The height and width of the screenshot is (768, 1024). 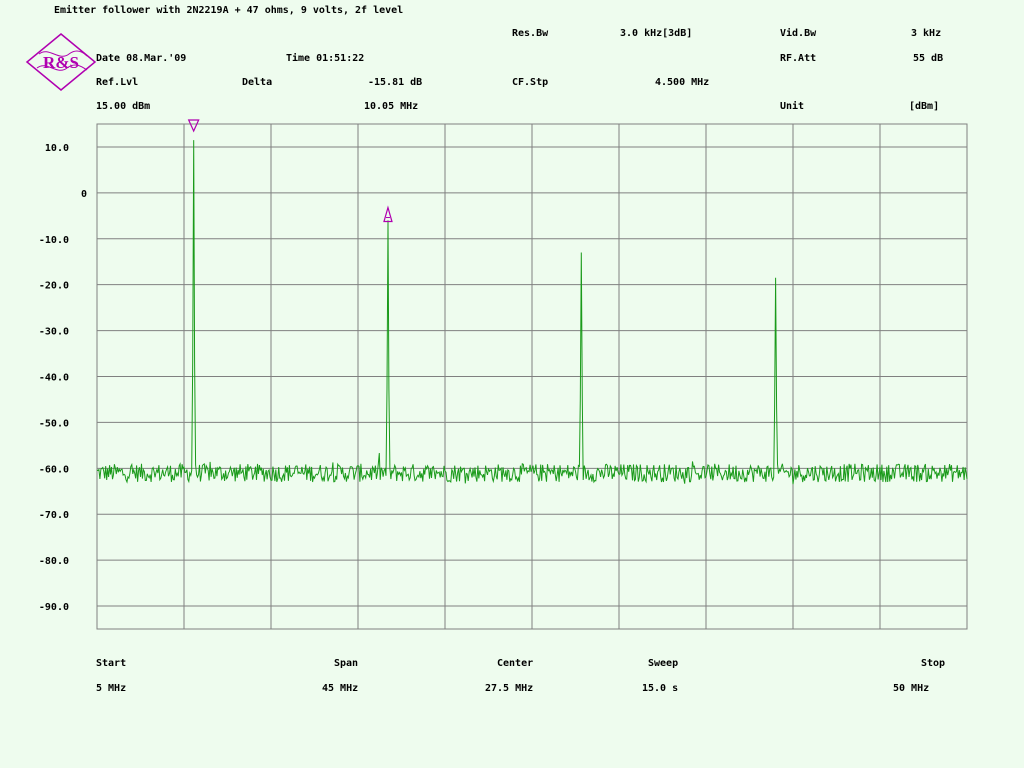 What do you see at coordinates (656, 33) in the screenshot?
I see `res-bw-value: 3.0 kHz[3dB]` at bounding box center [656, 33].